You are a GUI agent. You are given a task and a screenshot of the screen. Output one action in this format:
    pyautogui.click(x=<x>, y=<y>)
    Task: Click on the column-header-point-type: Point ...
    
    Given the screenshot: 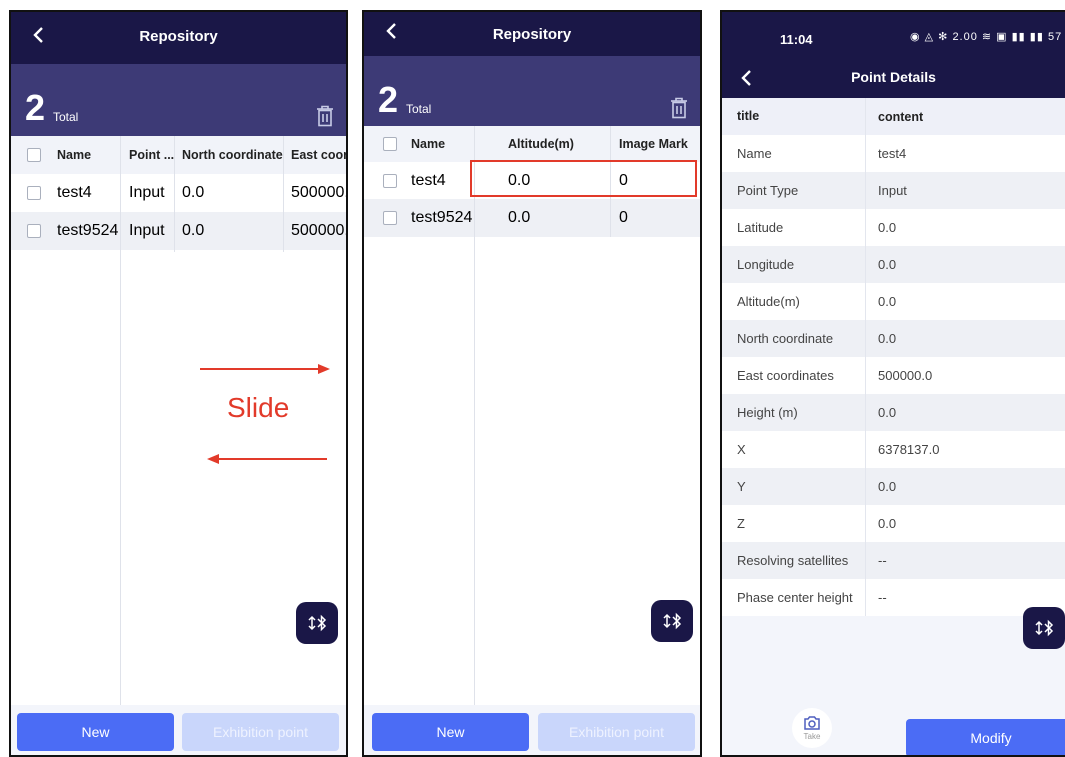 What is the action you would take?
    pyautogui.click(x=151, y=155)
    